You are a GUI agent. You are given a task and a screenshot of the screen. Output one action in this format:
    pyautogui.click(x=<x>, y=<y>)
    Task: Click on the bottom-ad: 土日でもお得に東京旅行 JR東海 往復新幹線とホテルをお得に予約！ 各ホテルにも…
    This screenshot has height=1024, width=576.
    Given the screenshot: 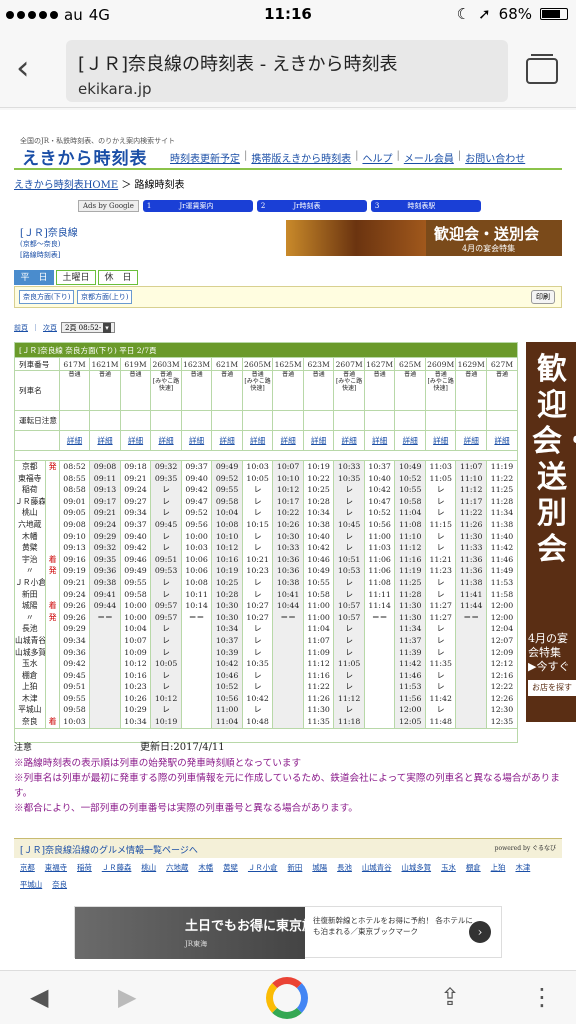 What is the action you would take?
    pyautogui.click(x=288, y=932)
    